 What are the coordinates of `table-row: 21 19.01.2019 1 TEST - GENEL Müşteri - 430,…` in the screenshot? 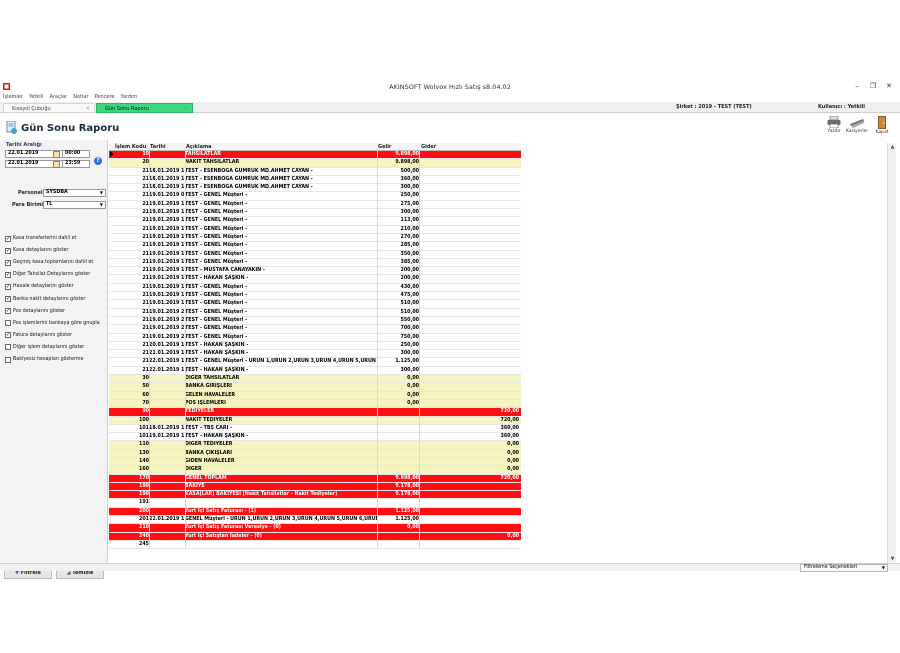 It's located at (315, 288).